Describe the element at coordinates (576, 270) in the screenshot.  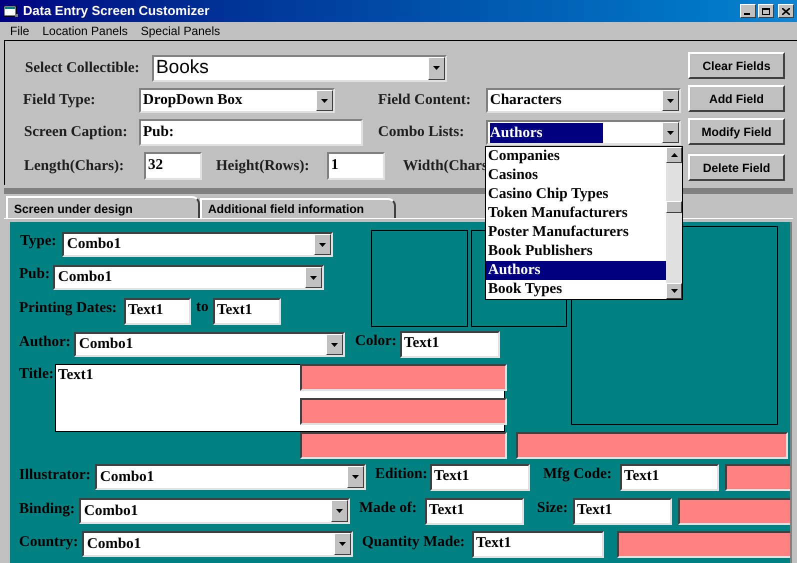
I see `list-option: Authors` at that location.